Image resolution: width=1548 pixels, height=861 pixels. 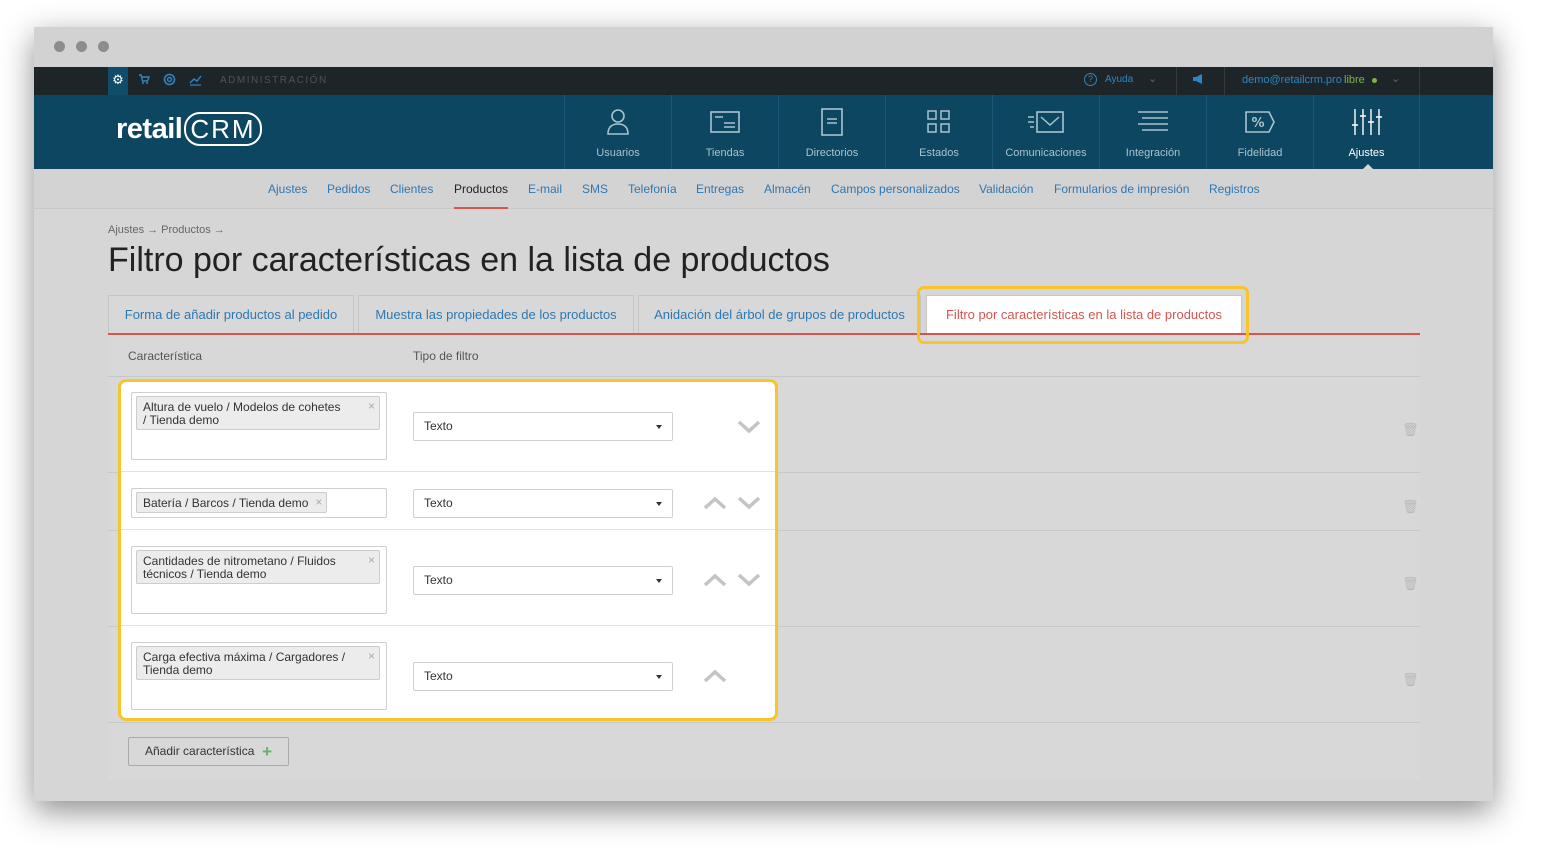 I want to click on subnav-telefonia: Telefonía, so click(x=652, y=189).